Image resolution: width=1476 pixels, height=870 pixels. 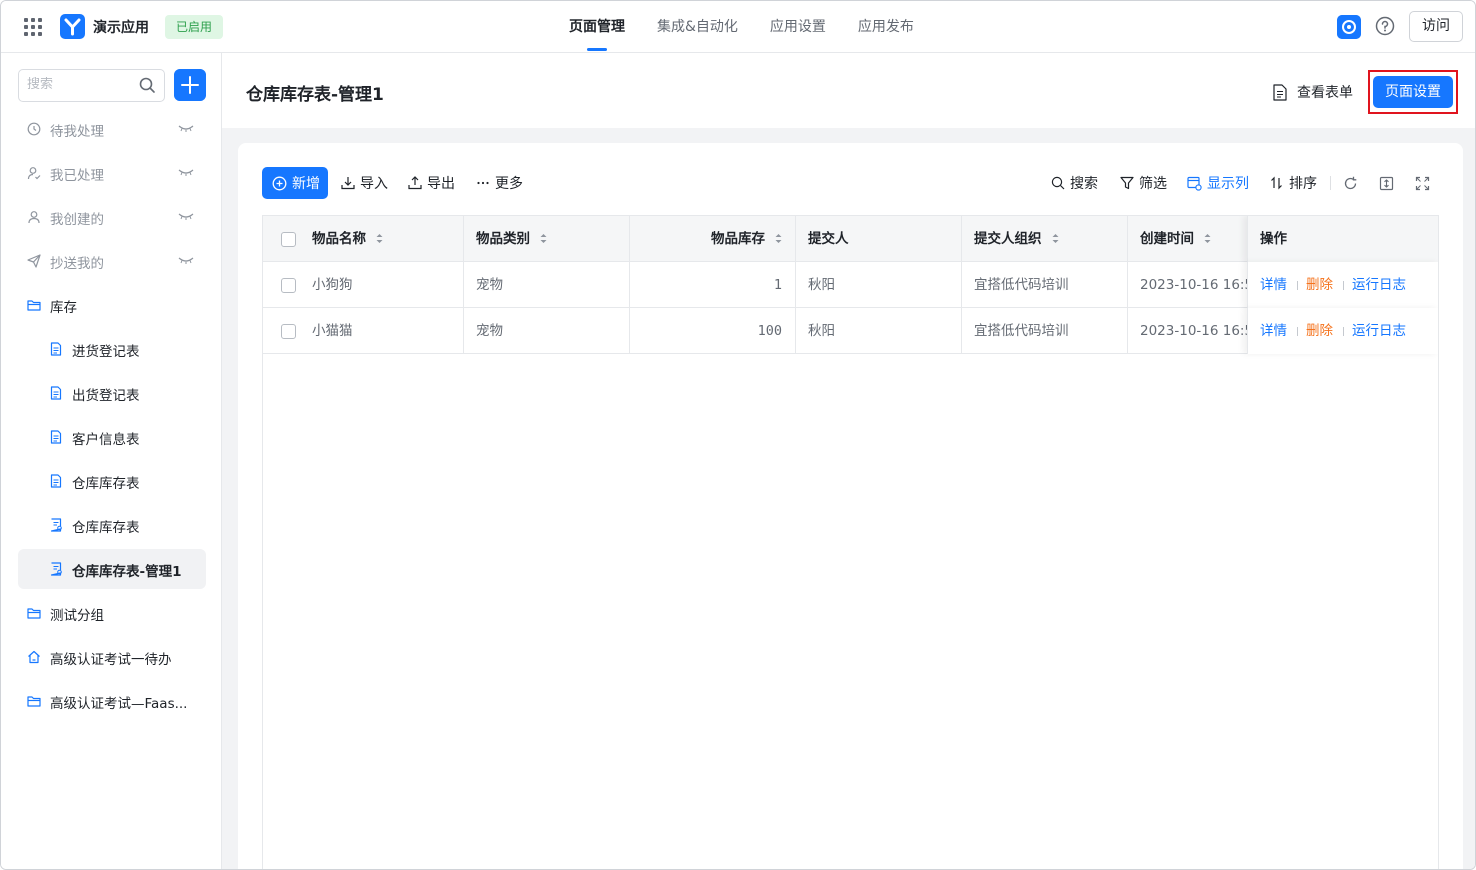 What do you see at coordinates (1386, 183) in the screenshot?
I see `row-height-icon` at bounding box center [1386, 183].